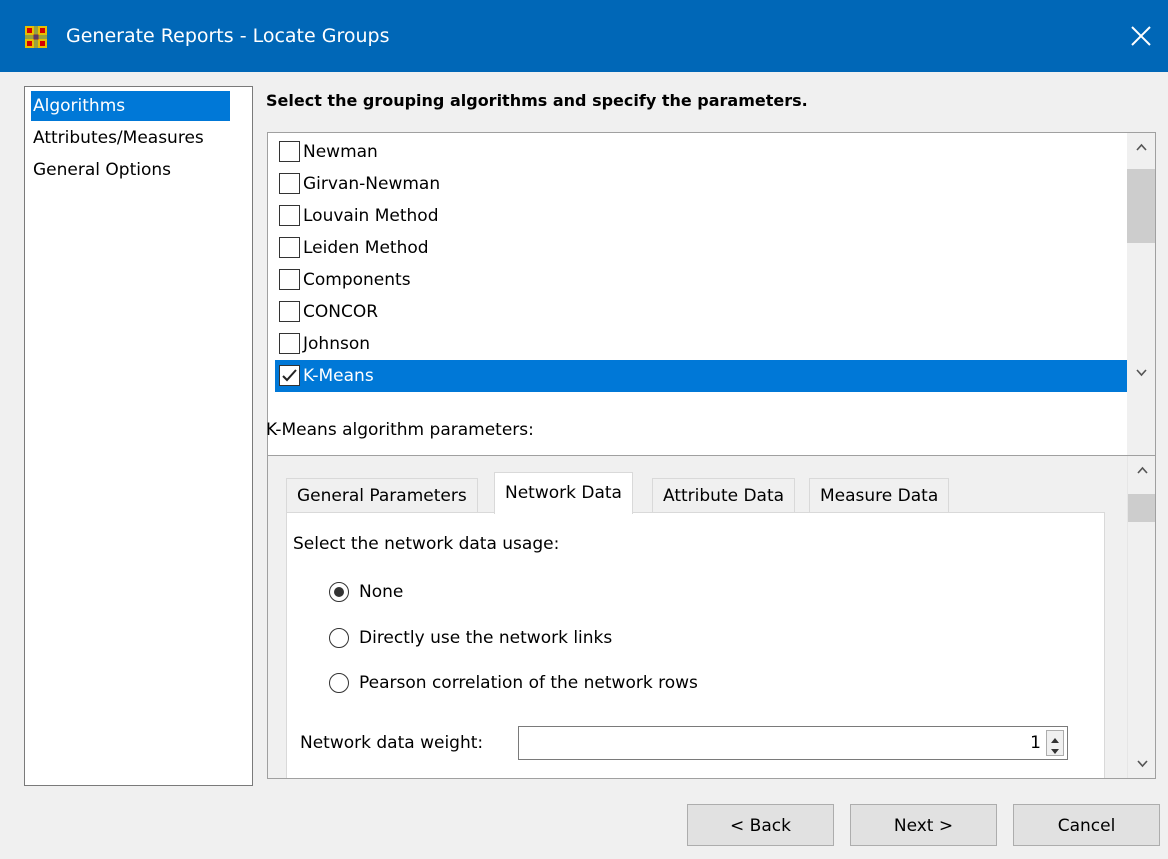  I want to click on algorithm-list-scrollbar, so click(1141, 296).